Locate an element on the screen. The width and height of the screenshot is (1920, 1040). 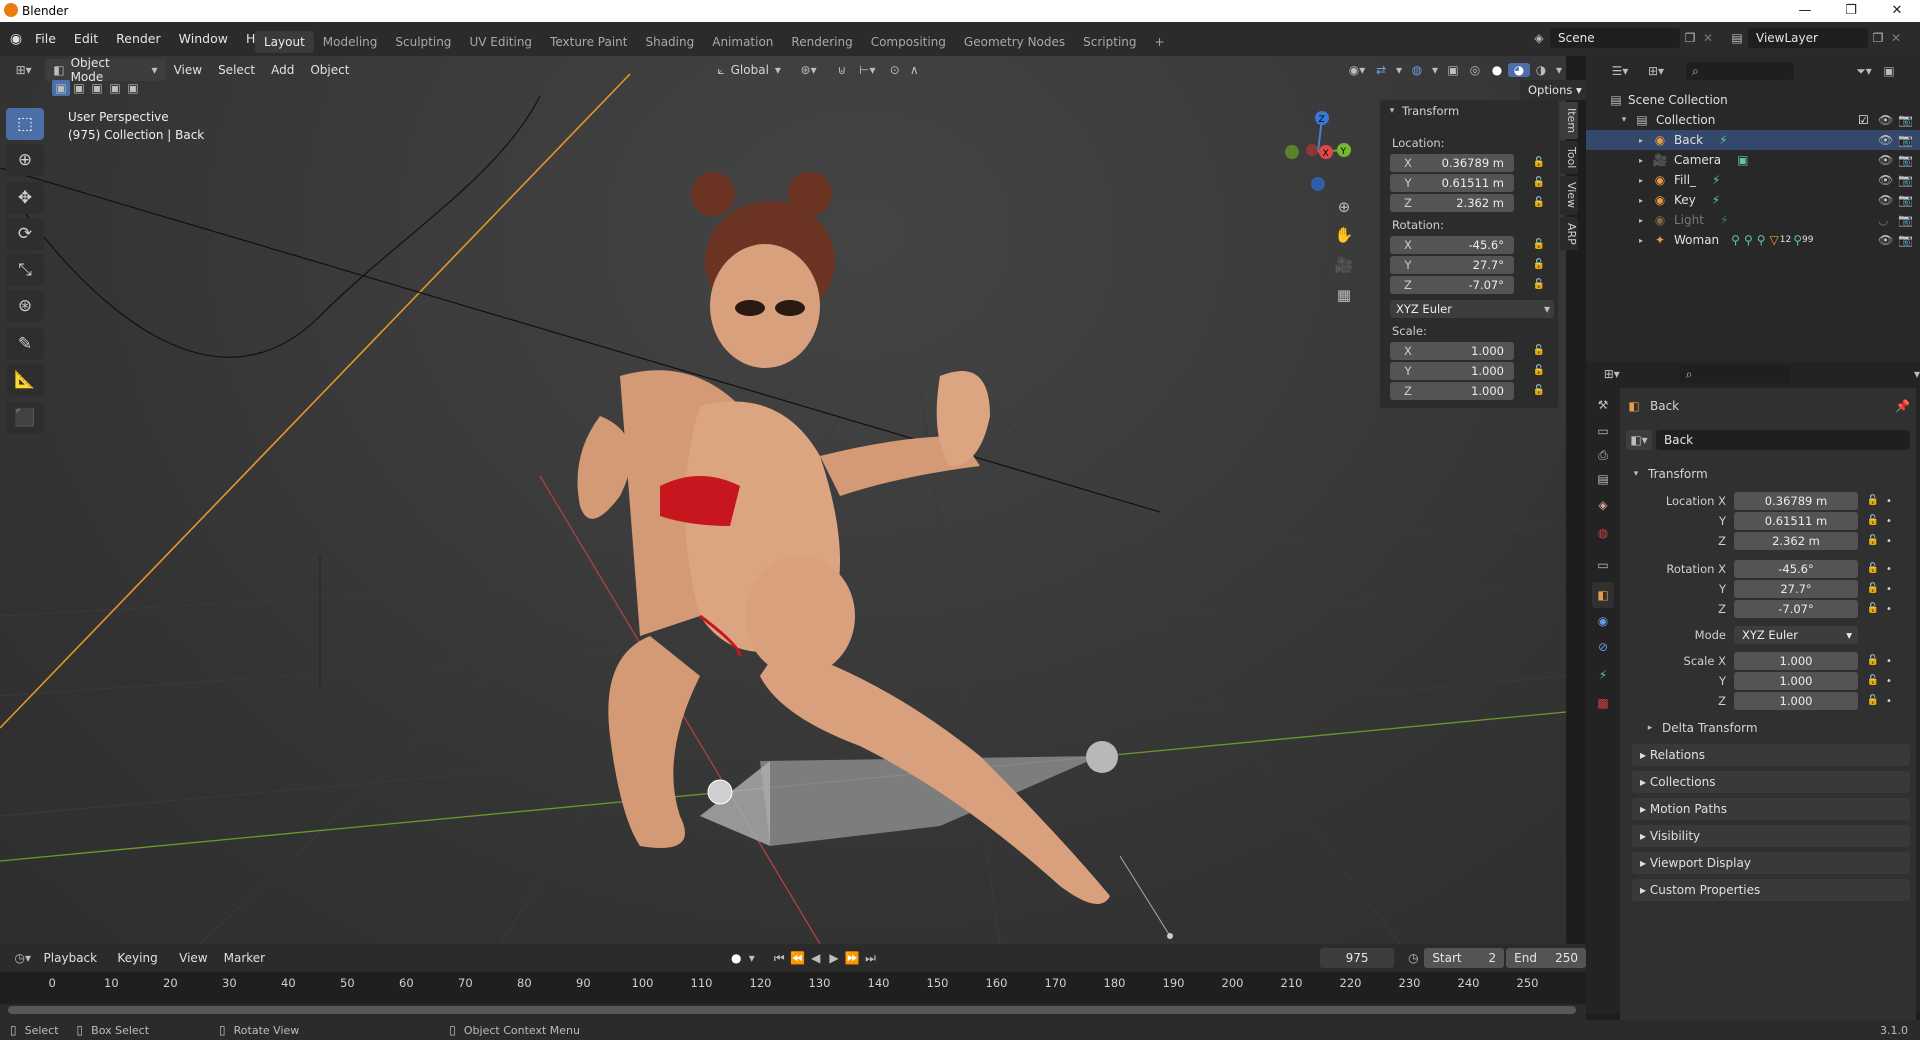
new-scene-icon: ❐ is located at coordinates (1690, 38).